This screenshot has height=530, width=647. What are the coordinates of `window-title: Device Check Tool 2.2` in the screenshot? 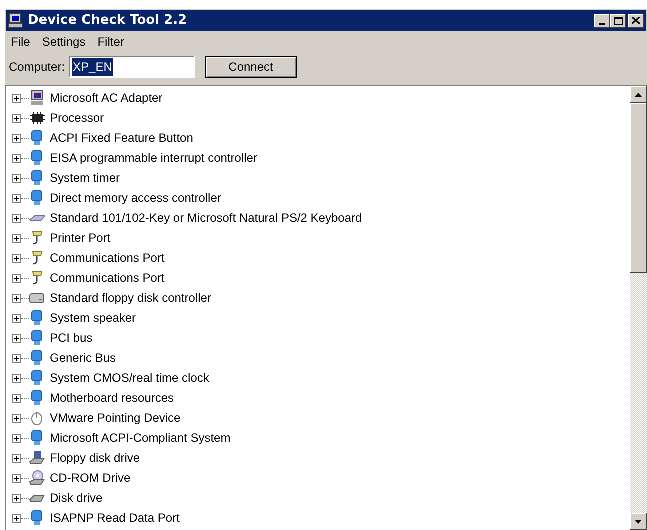 It's located at (108, 21).